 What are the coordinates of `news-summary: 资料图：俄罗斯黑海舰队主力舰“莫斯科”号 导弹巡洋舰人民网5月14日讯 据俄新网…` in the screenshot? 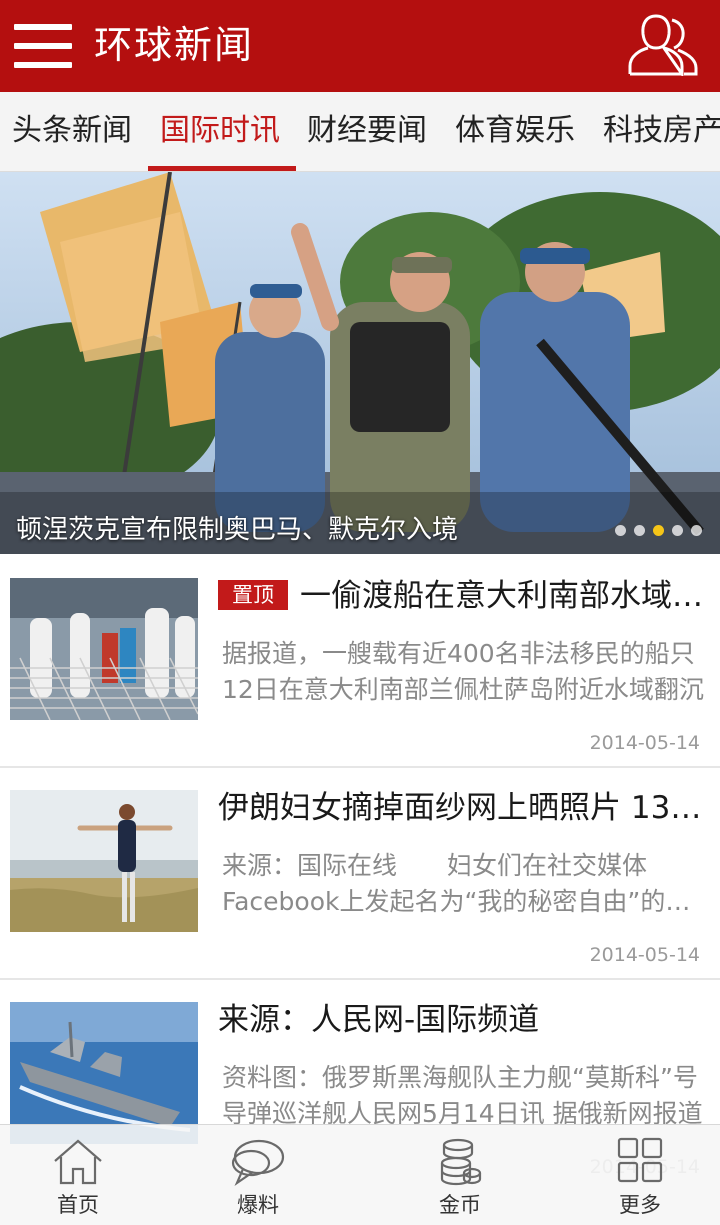 It's located at (466, 1096).